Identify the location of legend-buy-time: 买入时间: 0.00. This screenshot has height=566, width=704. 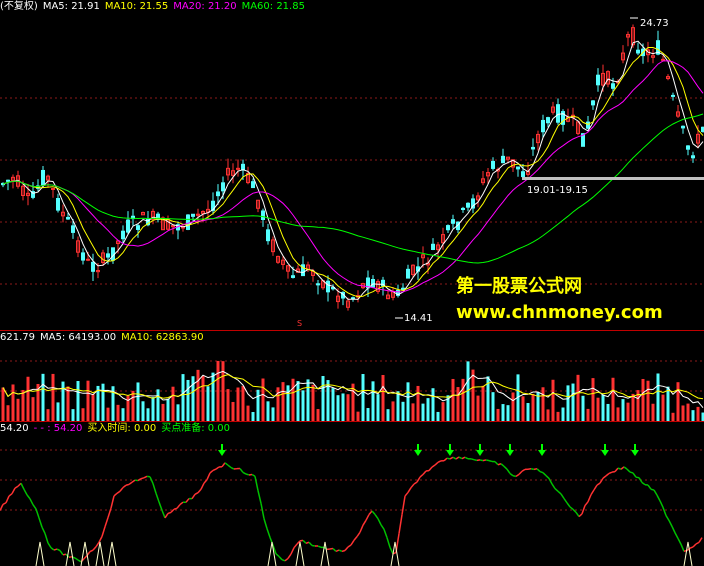
(122, 428).